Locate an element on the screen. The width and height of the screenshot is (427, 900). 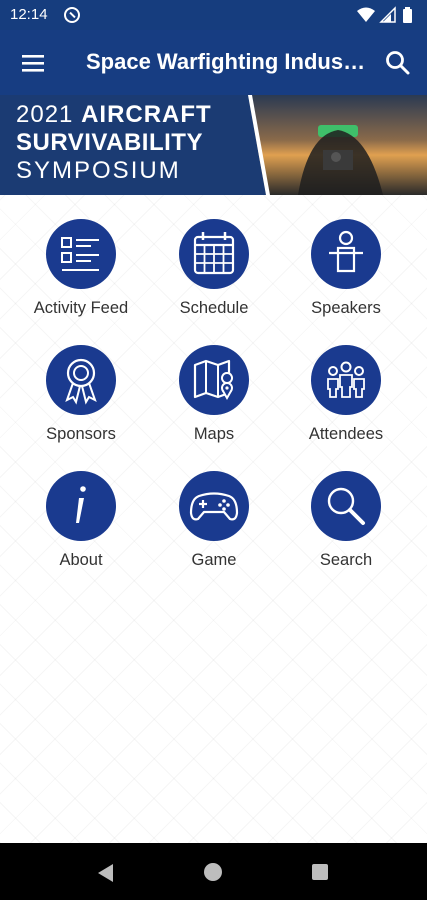
event-banner: 2021 AIRCRAFT SURVIVABILITY SYMPOSIUM is located at coordinates (213, 145).